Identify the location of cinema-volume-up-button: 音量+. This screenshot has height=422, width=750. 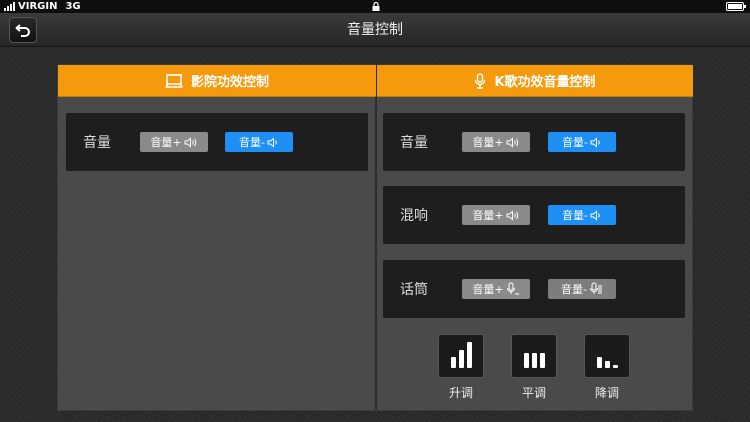
(174, 142).